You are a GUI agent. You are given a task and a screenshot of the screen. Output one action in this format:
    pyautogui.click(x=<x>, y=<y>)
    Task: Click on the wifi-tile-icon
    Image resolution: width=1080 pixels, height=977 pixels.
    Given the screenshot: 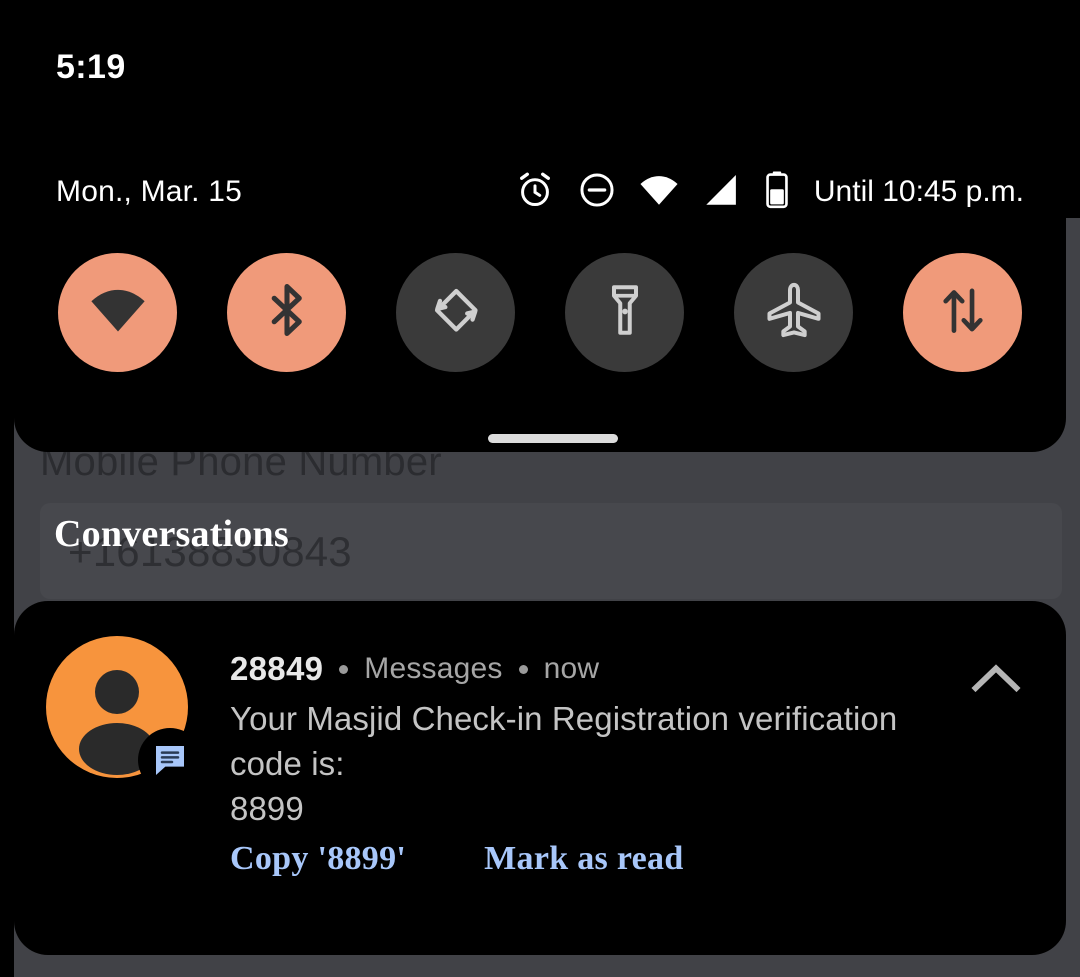 What is the action you would take?
    pyautogui.click(x=118, y=312)
    